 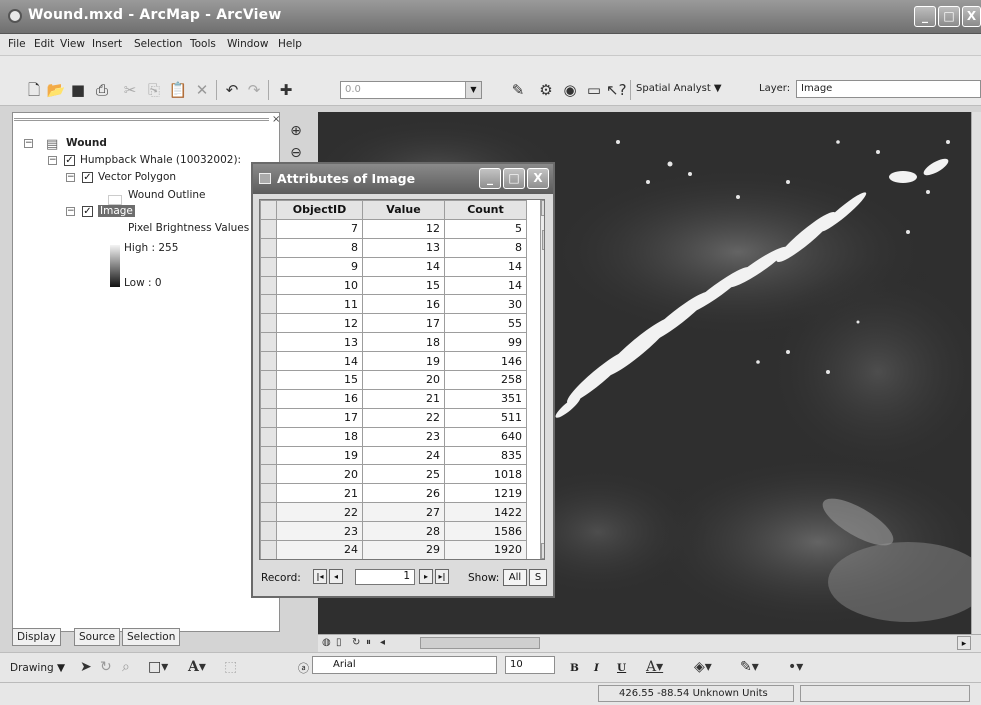 I want to click on cell-objectid: 14, so click(x=319, y=361).